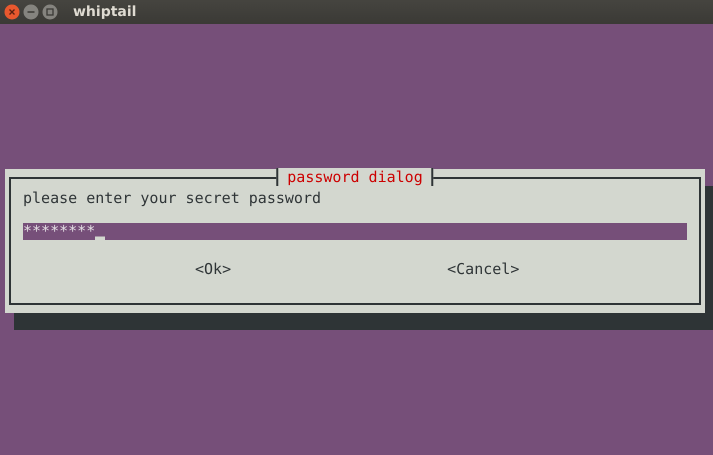  Describe the element at coordinates (213, 269) in the screenshot. I see `ok-button: <Ok>` at that location.